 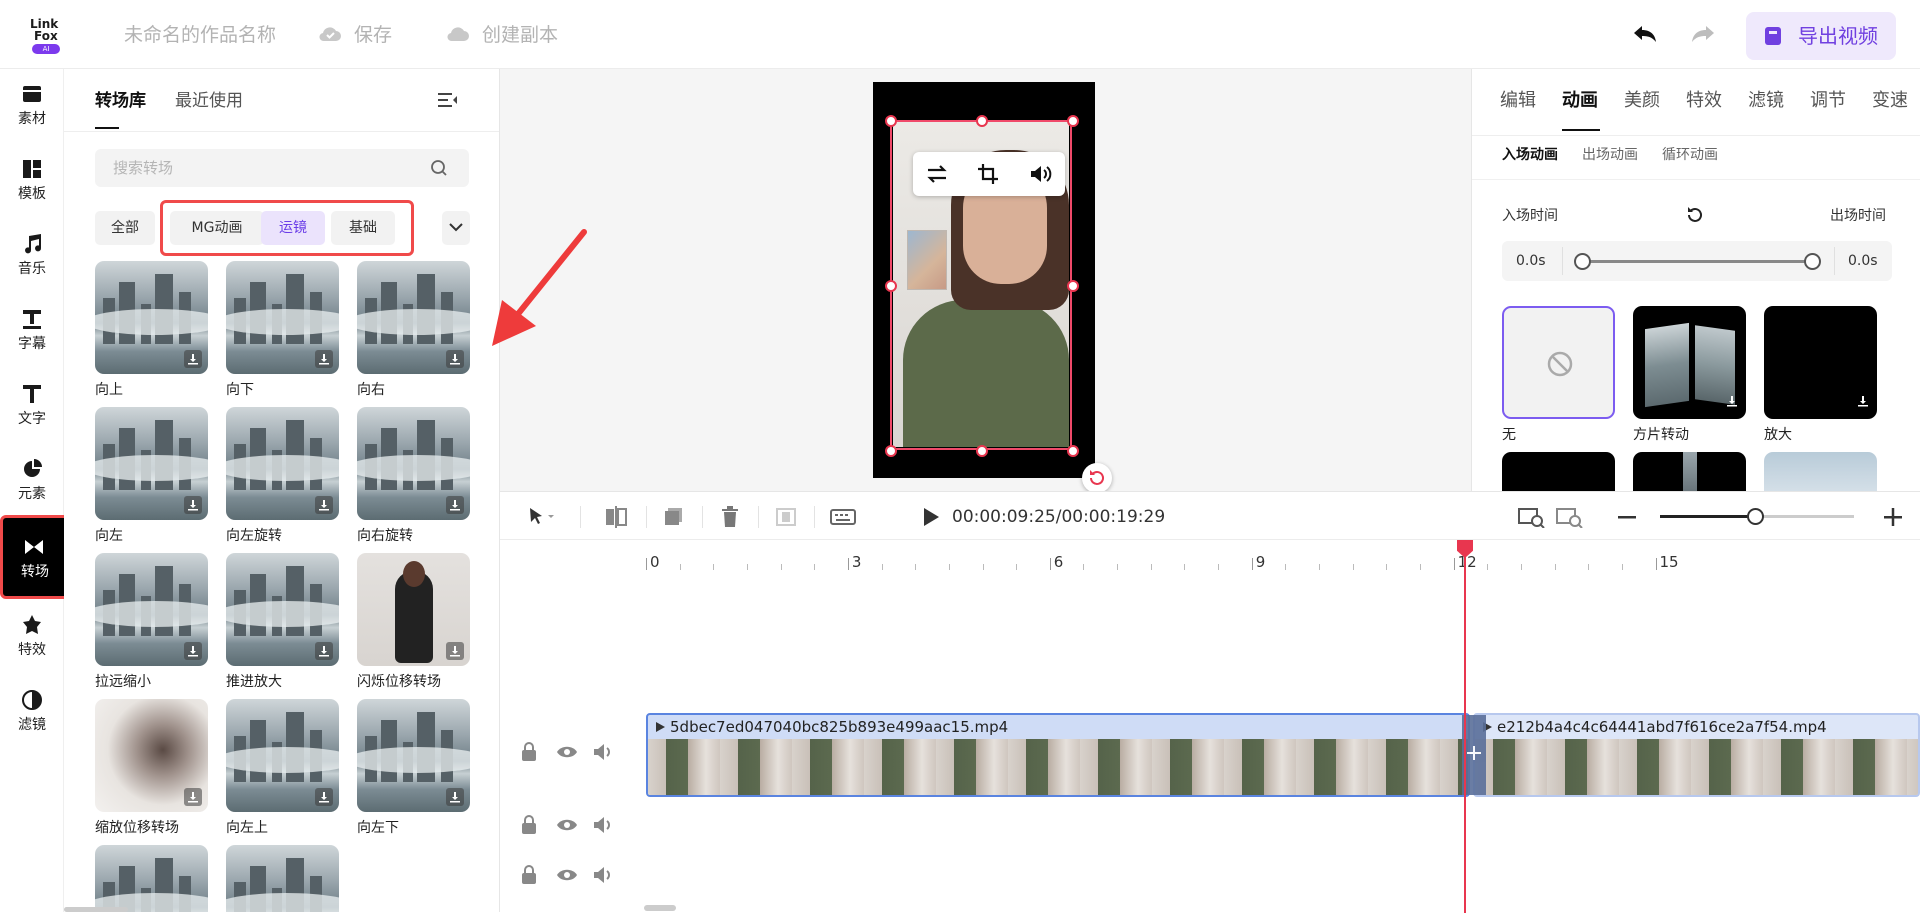 What do you see at coordinates (35, 557) in the screenshot?
I see `sidebar-item-transition: 转场` at bounding box center [35, 557].